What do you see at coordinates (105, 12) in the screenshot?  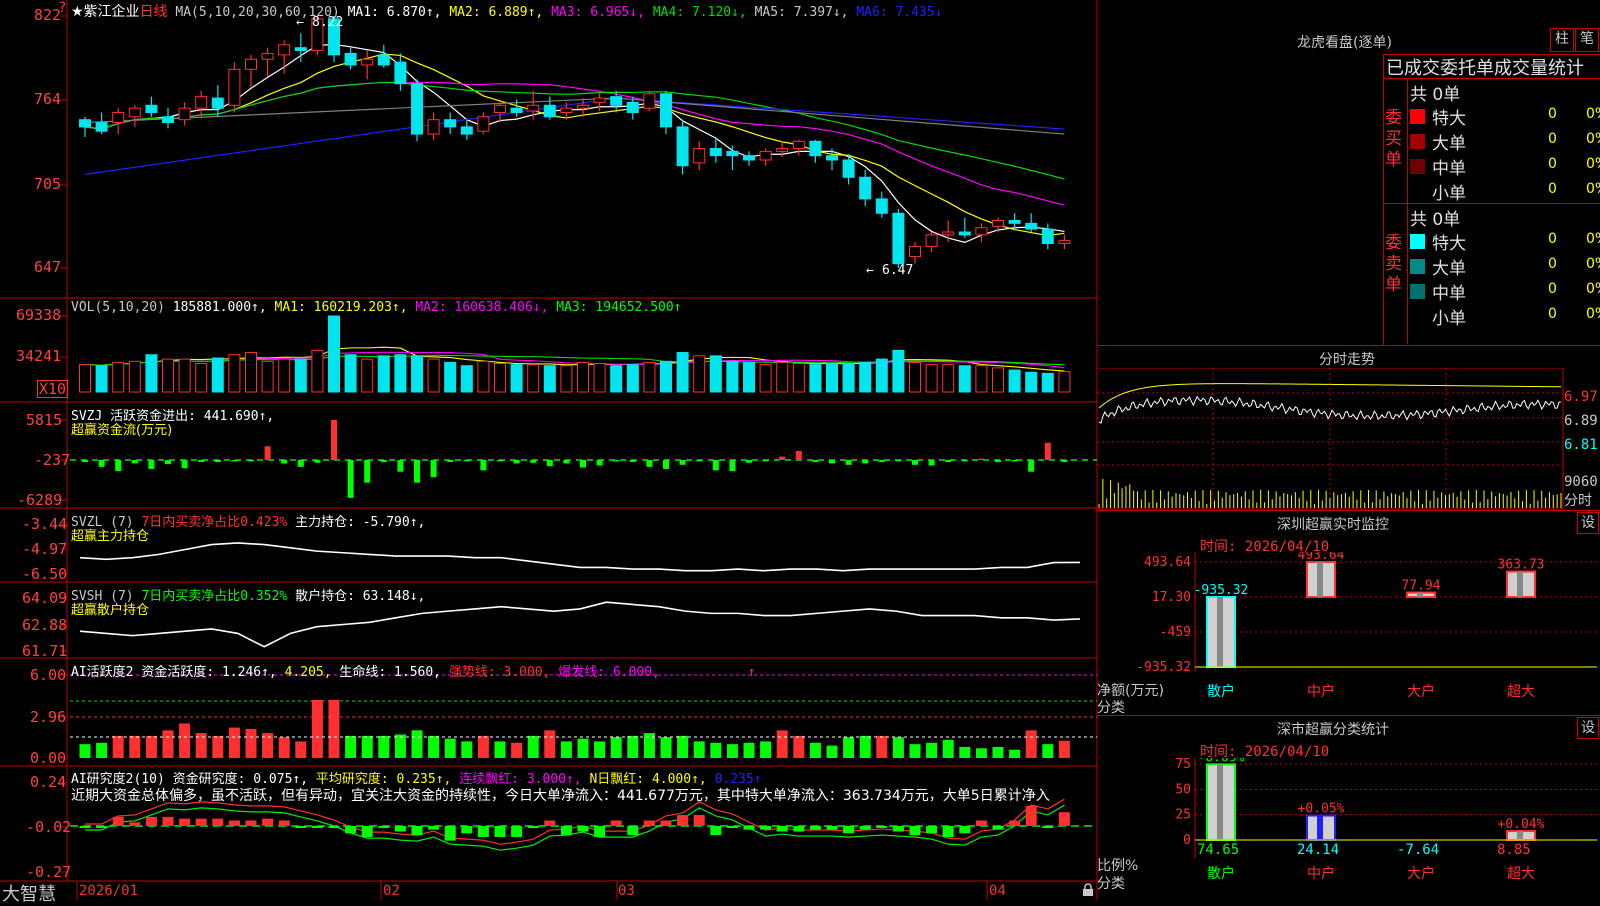 I see `stock-name: ★紫江企业` at bounding box center [105, 12].